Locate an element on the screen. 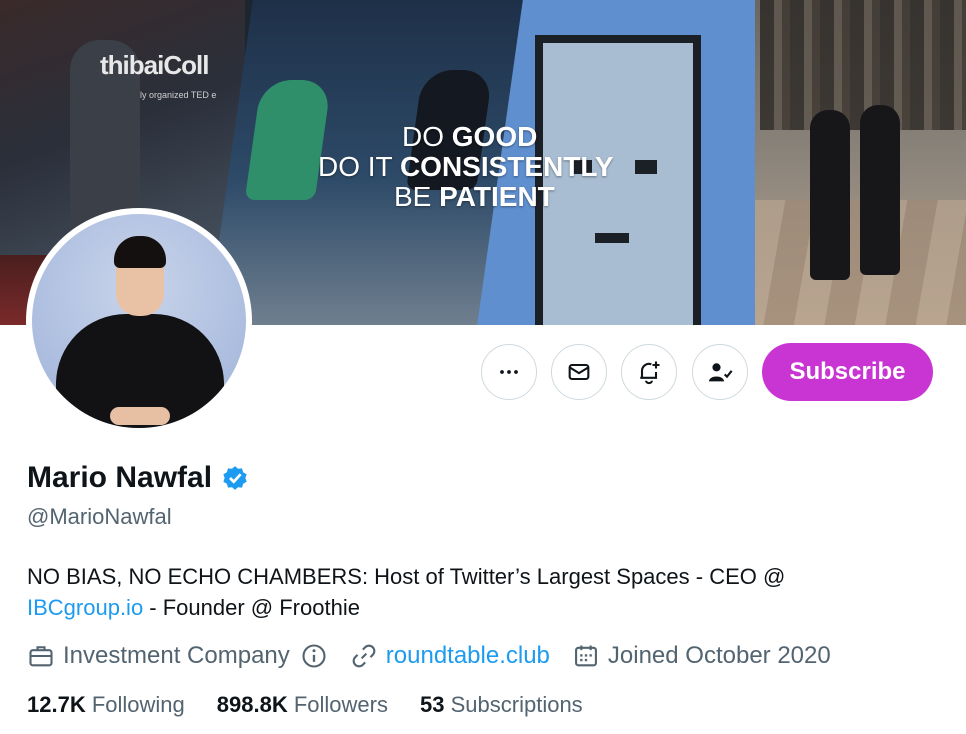 The height and width of the screenshot is (734, 966). avatar-hands is located at coordinates (140, 416).